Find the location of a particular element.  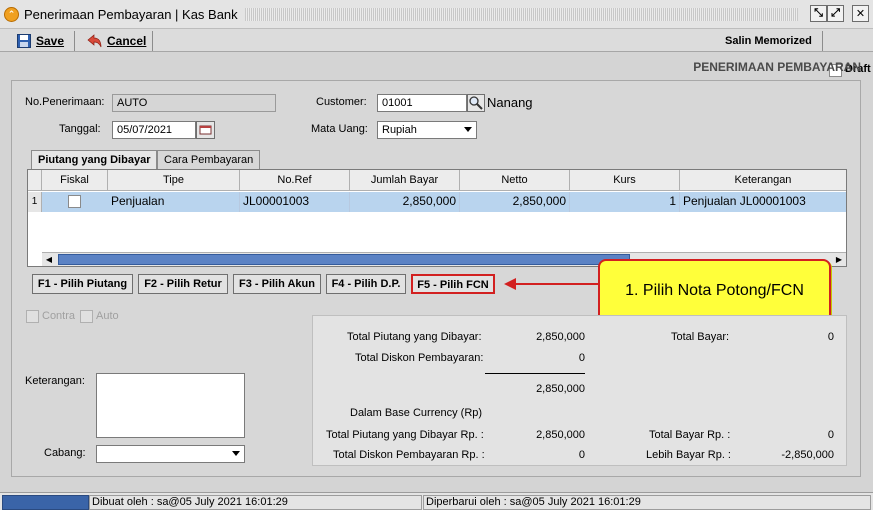

title-bar: ⌃ Penerimaan Pembayaran | Kas Bank ⤡ ⤢ ✕ is located at coordinates (436, 14).